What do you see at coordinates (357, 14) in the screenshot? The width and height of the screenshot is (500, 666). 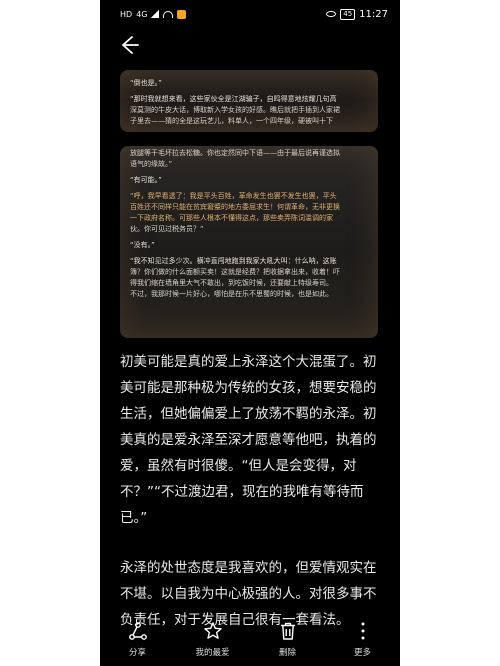 I see `status-right: 45 11:27` at bounding box center [357, 14].